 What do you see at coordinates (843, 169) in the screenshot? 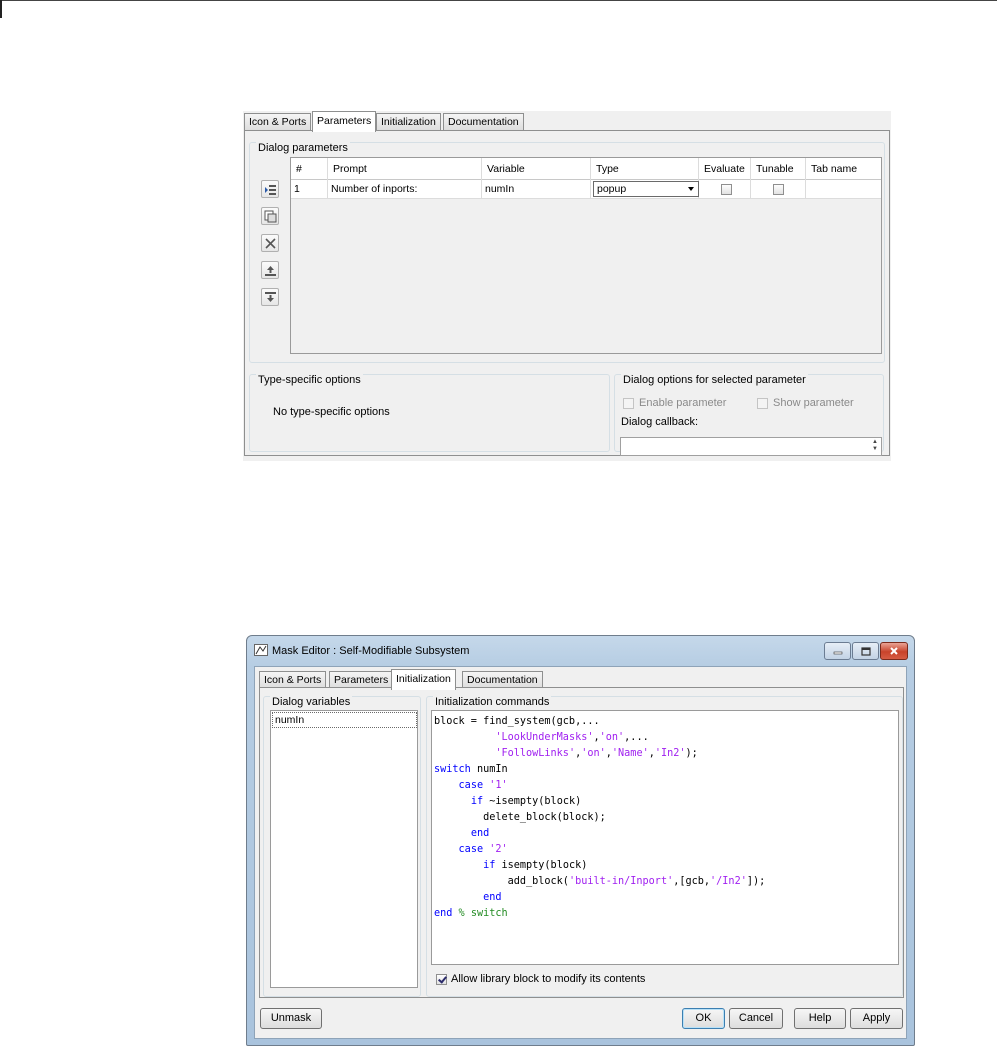
I see `column-header-tab-name: Tab name` at bounding box center [843, 169].